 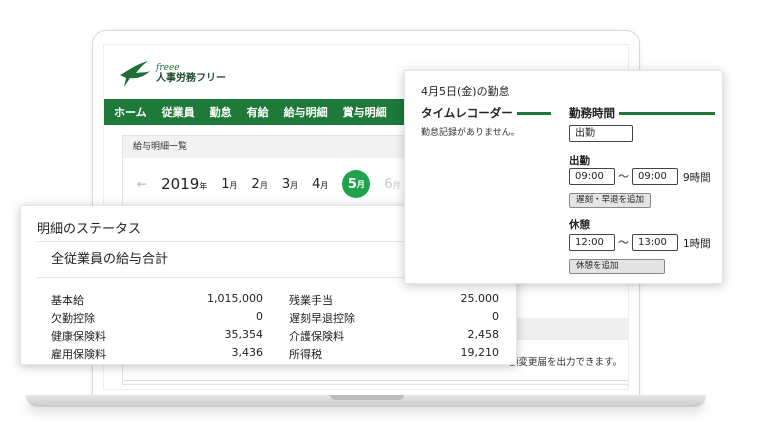 I want to click on summary-row: 雇用保険料 3,436, so click(x=157, y=353).